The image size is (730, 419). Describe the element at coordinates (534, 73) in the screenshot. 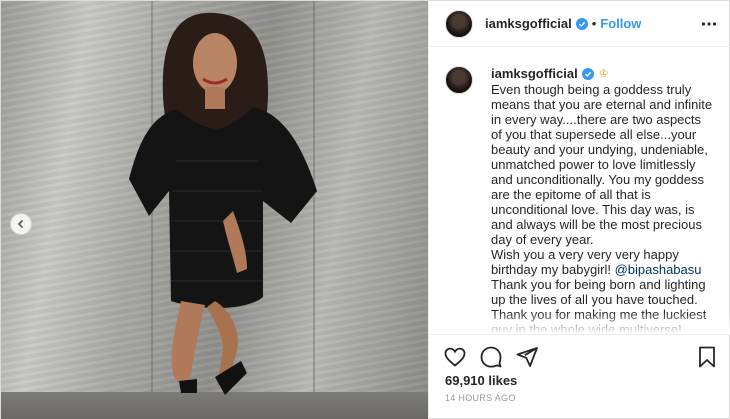

I see `caption-username: iamksgofficial` at that location.